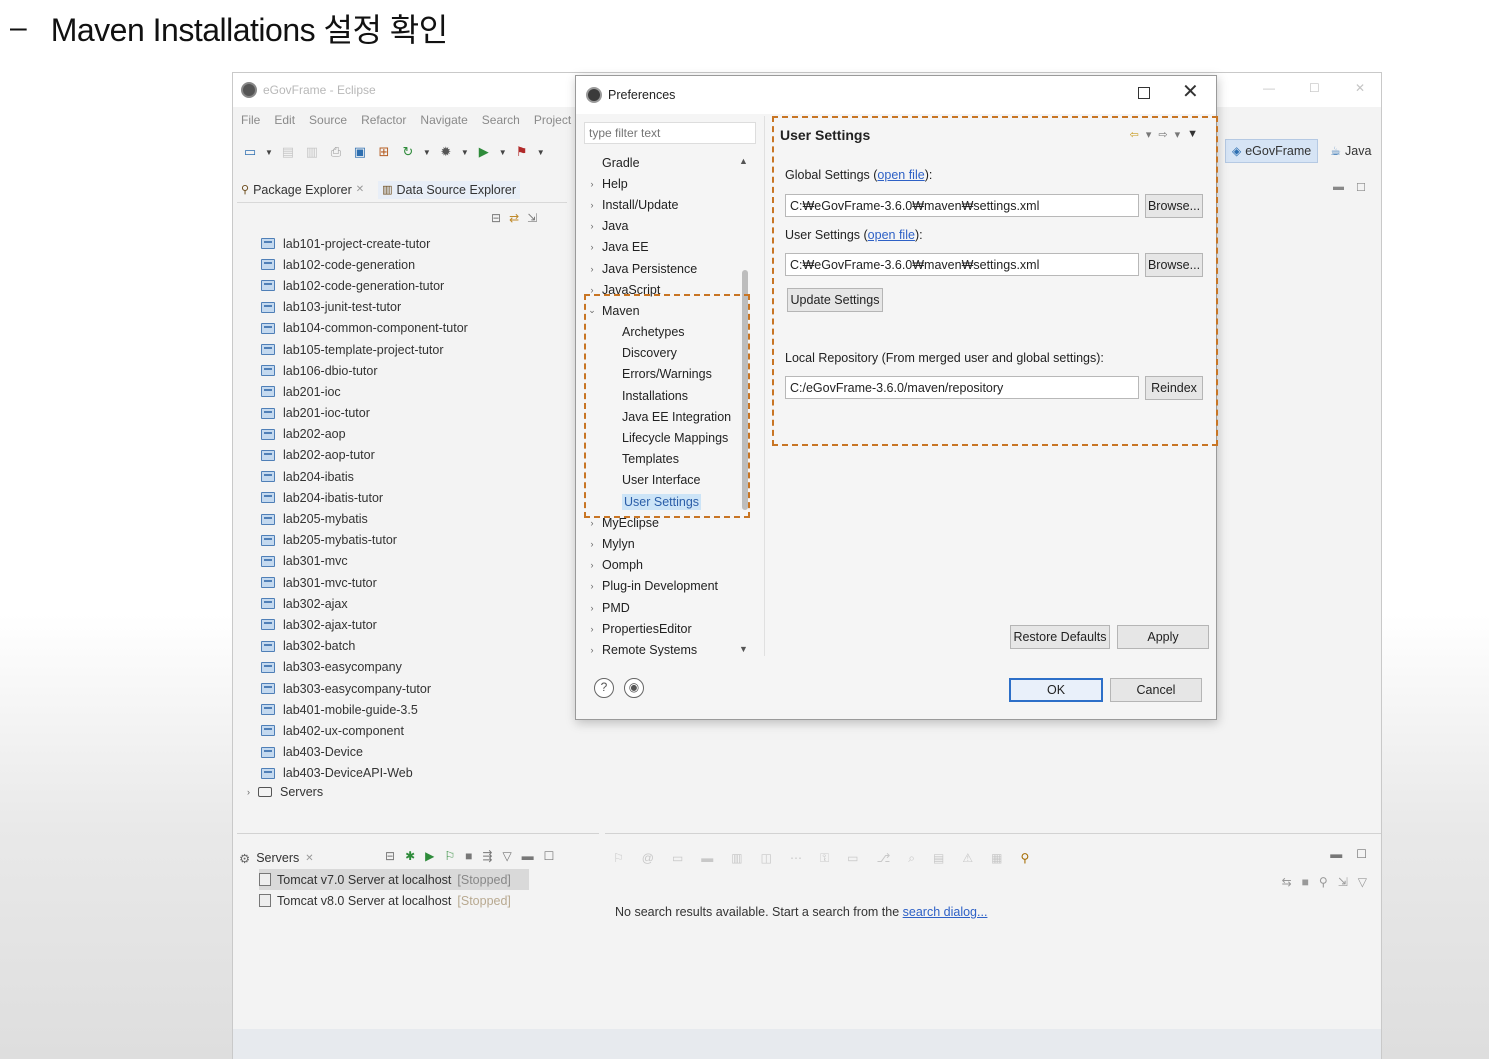  What do you see at coordinates (446, 152) in the screenshot?
I see `debug-icon: ✹` at bounding box center [446, 152].